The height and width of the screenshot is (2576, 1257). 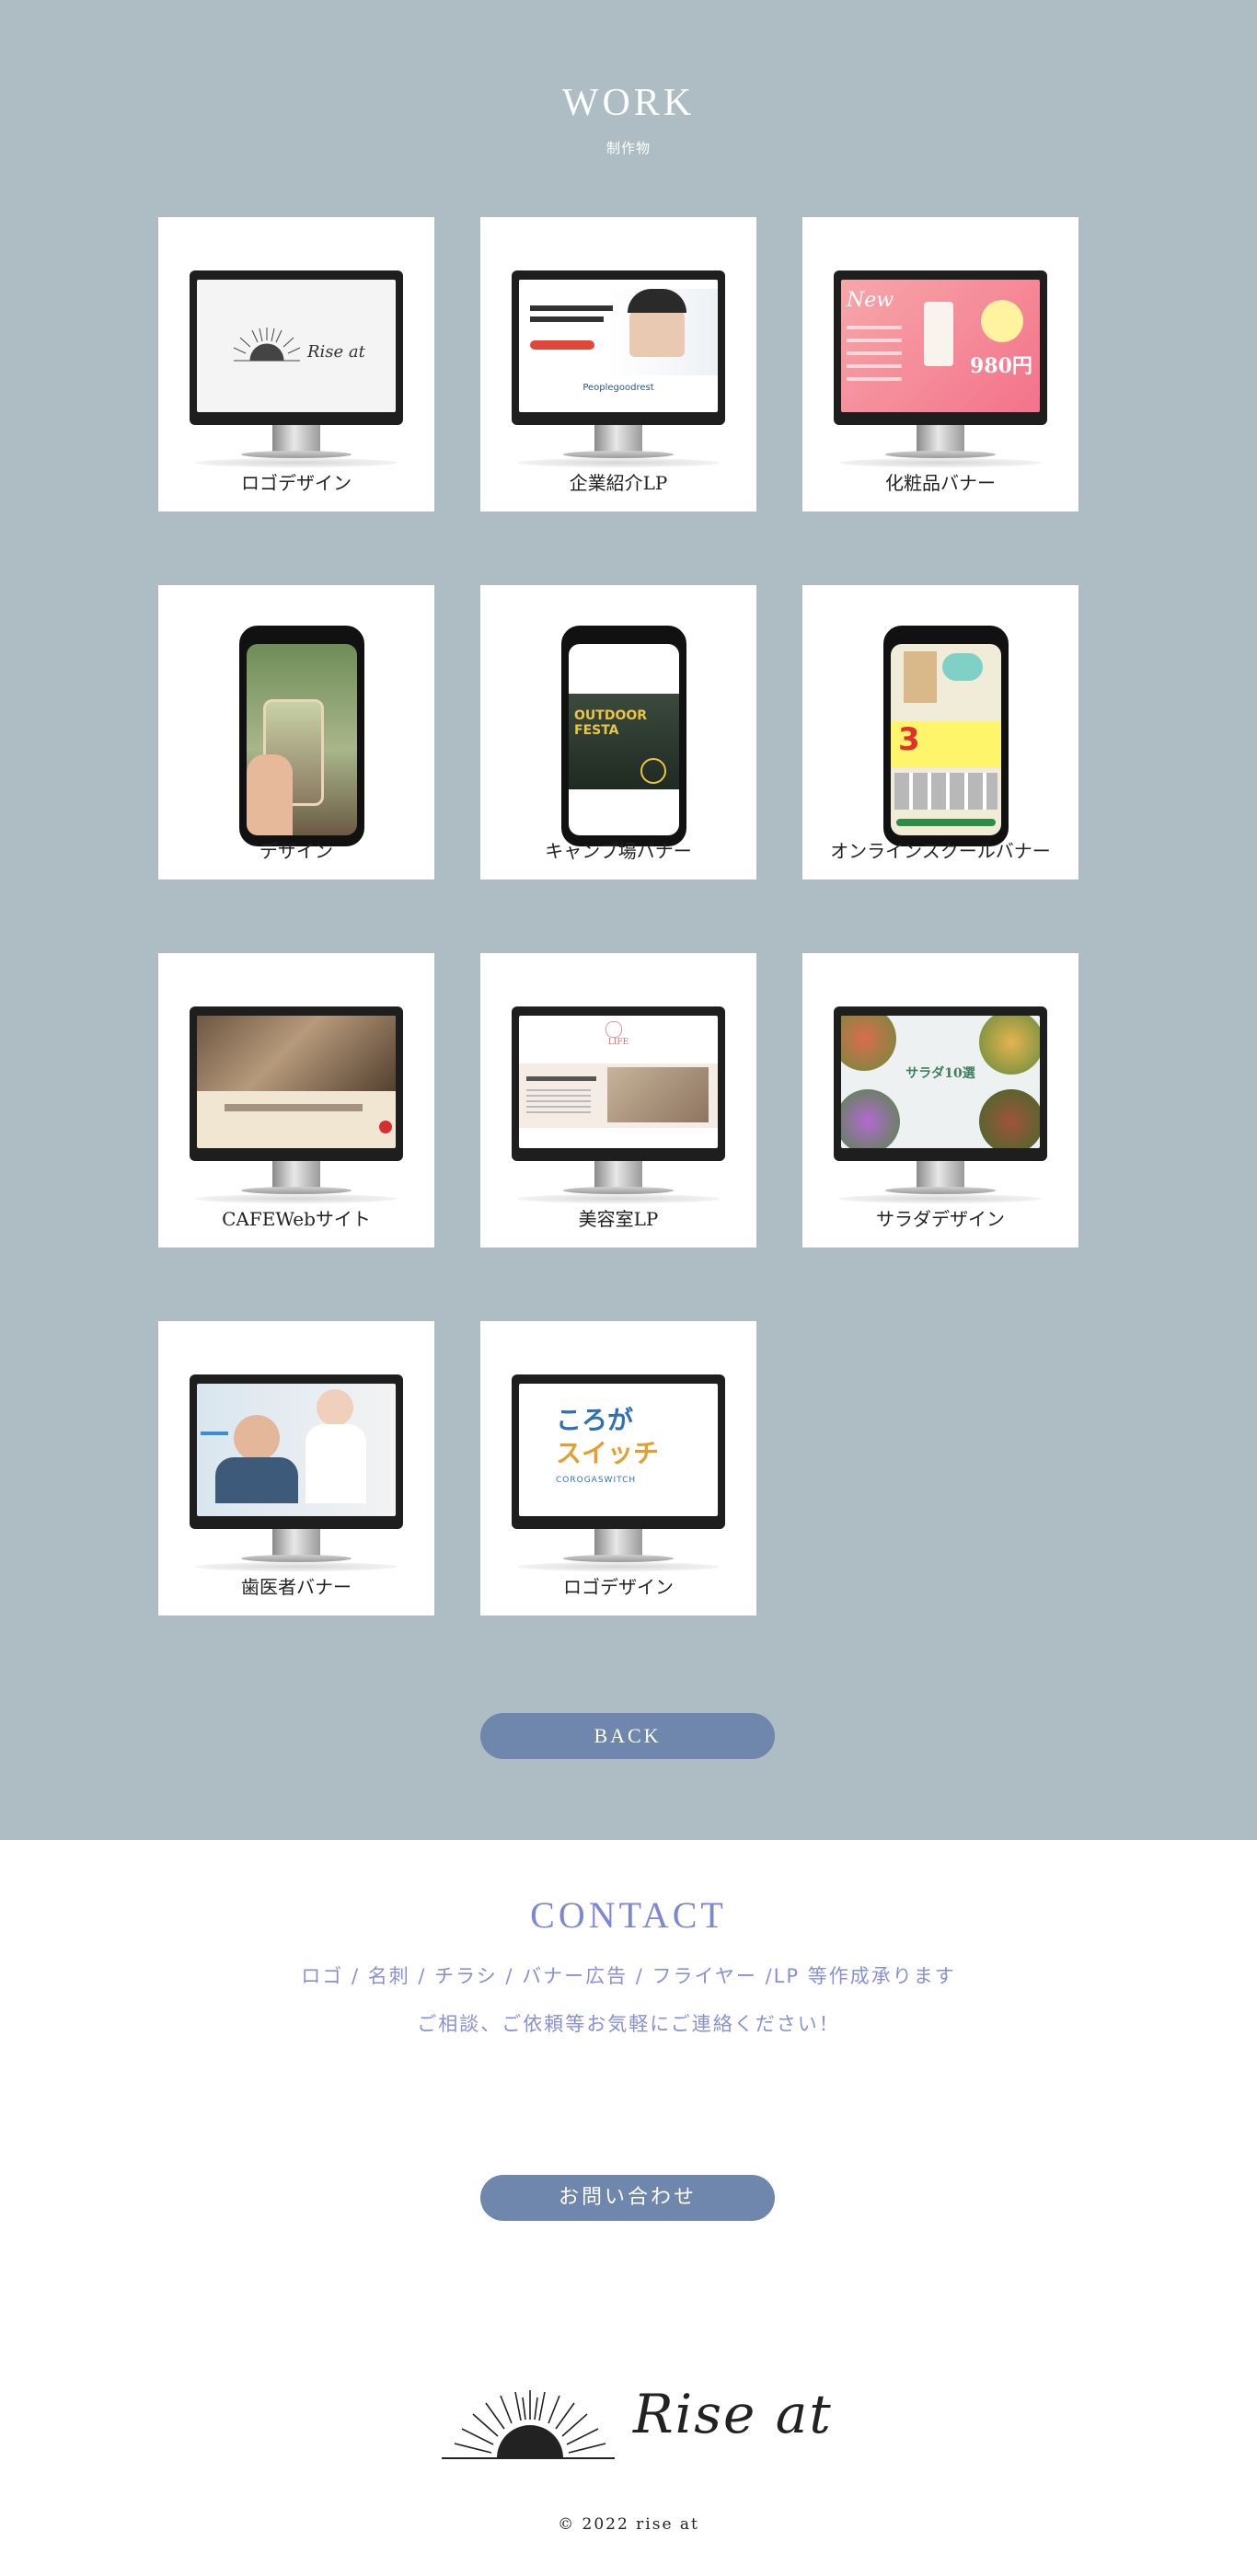 I want to click on work-card-corporate-lp: Peoplegoodrest 企業紹介LP, so click(x=618, y=364).